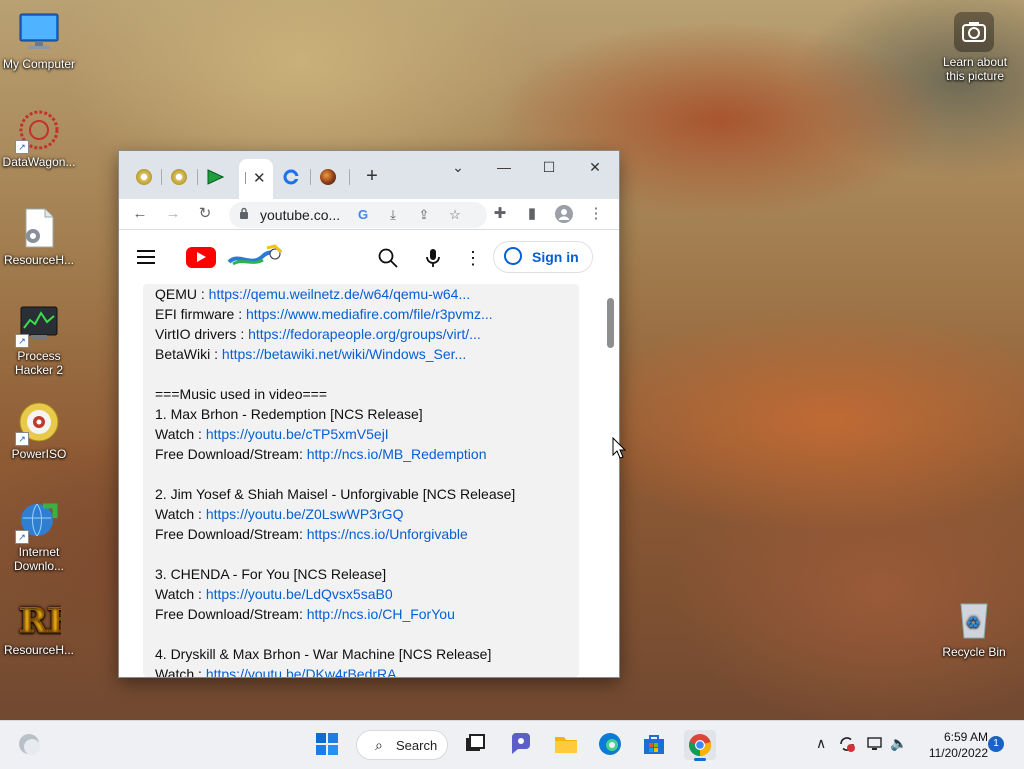  What do you see at coordinates (953, 745) in the screenshot?
I see `clock: 6:59 AM 11/20/2022` at bounding box center [953, 745].